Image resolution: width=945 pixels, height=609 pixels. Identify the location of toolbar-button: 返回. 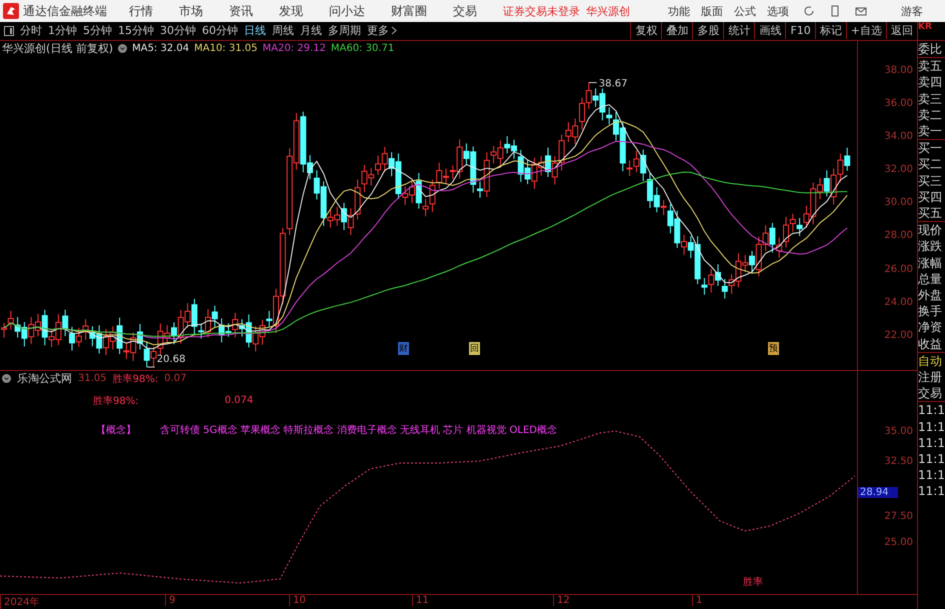
(901, 31).